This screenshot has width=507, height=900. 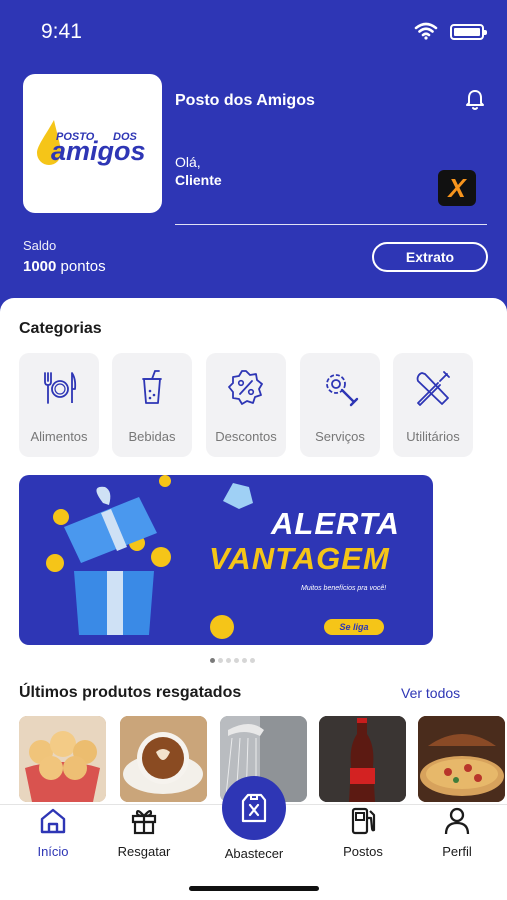 I want to click on logo-line3: amigos, so click(x=98, y=151).